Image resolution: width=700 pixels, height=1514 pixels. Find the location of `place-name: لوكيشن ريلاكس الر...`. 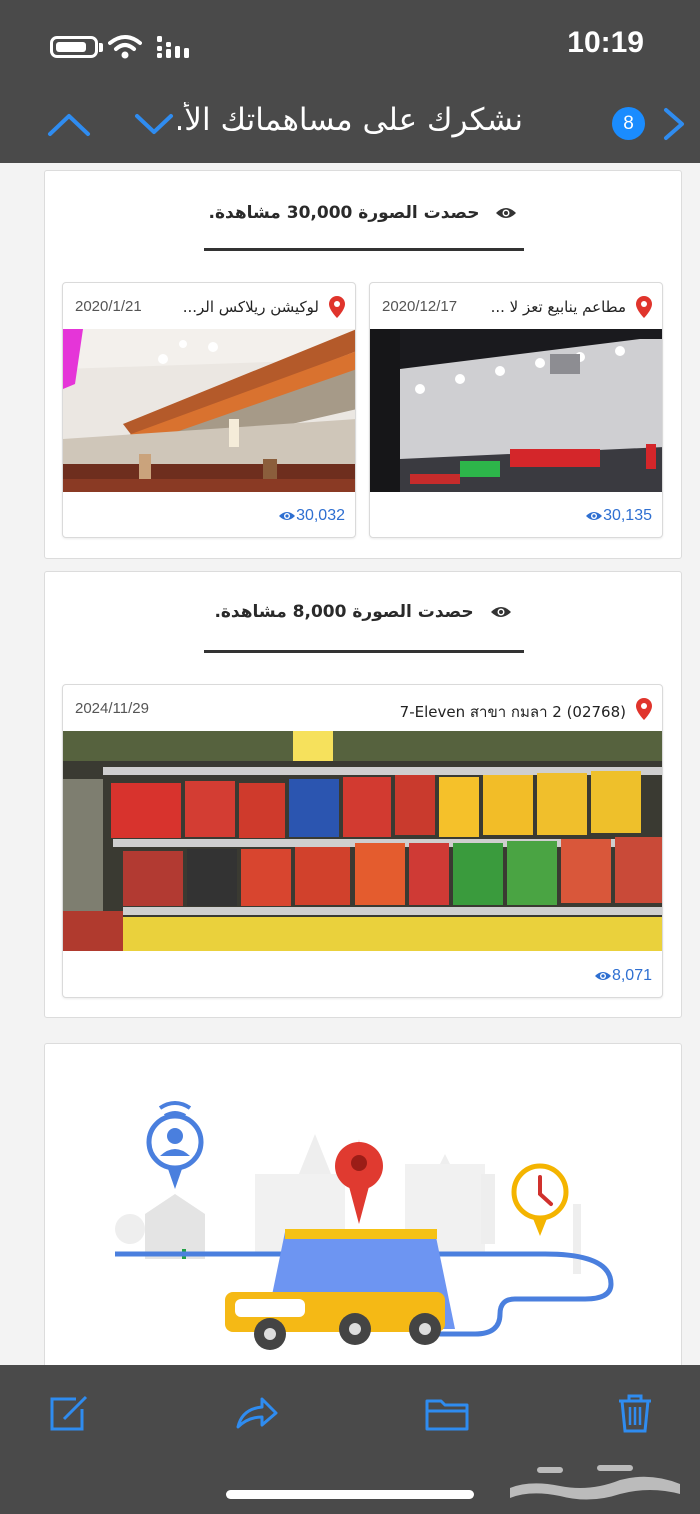

place-name: لوكيشن ريلاكس الر... is located at coordinates (249, 307).